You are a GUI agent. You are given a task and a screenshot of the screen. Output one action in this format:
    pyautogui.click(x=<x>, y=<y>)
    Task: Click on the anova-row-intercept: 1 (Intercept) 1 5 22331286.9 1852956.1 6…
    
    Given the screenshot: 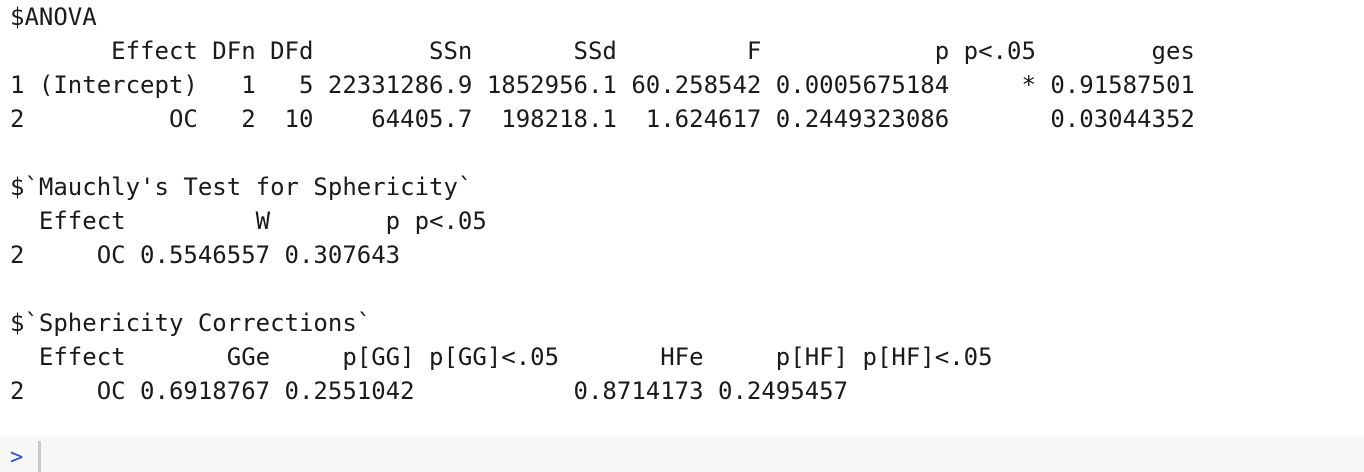 What is the action you would take?
    pyautogui.click(x=602, y=85)
    